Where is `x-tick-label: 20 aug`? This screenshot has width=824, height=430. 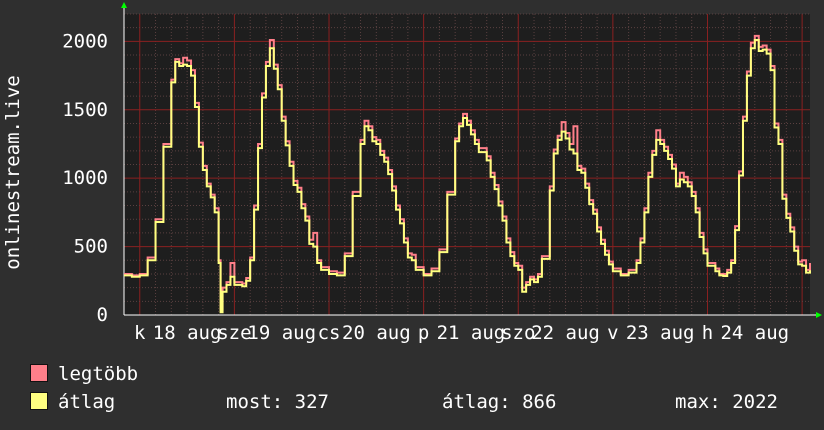 x-tick-label: 20 aug is located at coordinates (376, 333).